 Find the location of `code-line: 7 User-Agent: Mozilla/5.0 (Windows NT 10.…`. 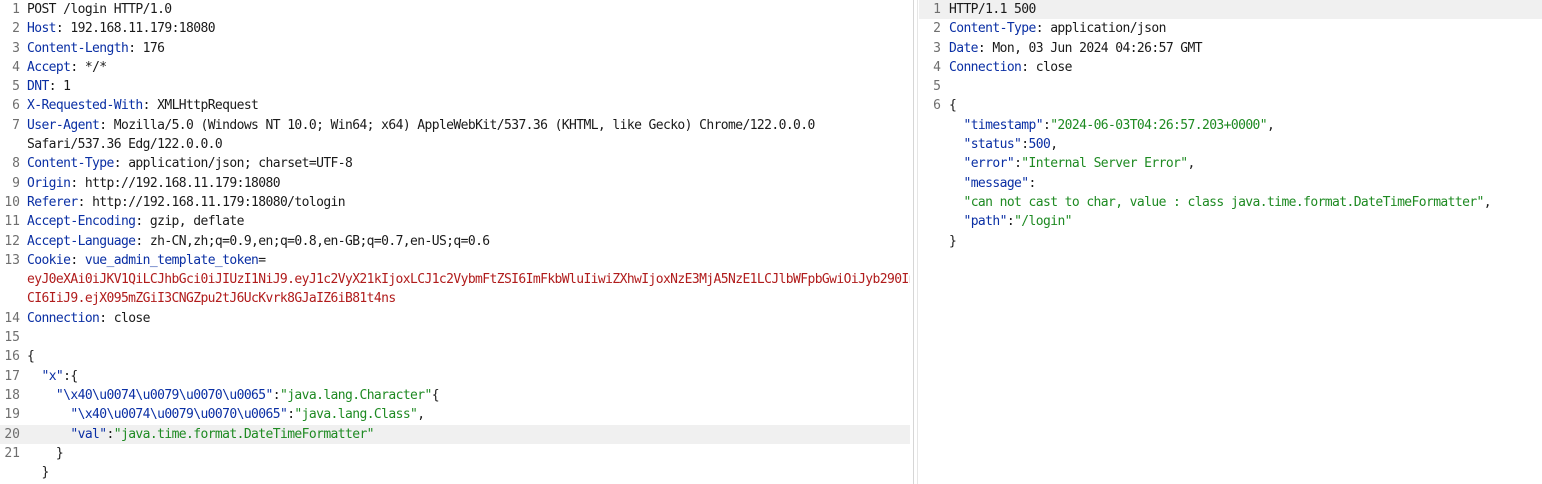

code-line: 7 User-Agent: Mozilla/5.0 (Windows NT 10.… is located at coordinates (455, 125).